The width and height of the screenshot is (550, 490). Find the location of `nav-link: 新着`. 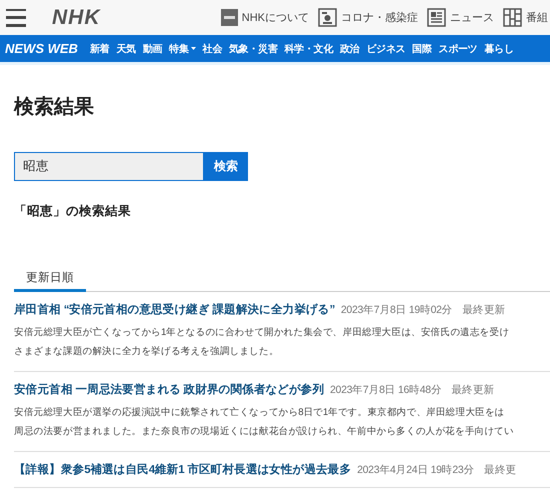

nav-link: 新着 is located at coordinates (100, 49).